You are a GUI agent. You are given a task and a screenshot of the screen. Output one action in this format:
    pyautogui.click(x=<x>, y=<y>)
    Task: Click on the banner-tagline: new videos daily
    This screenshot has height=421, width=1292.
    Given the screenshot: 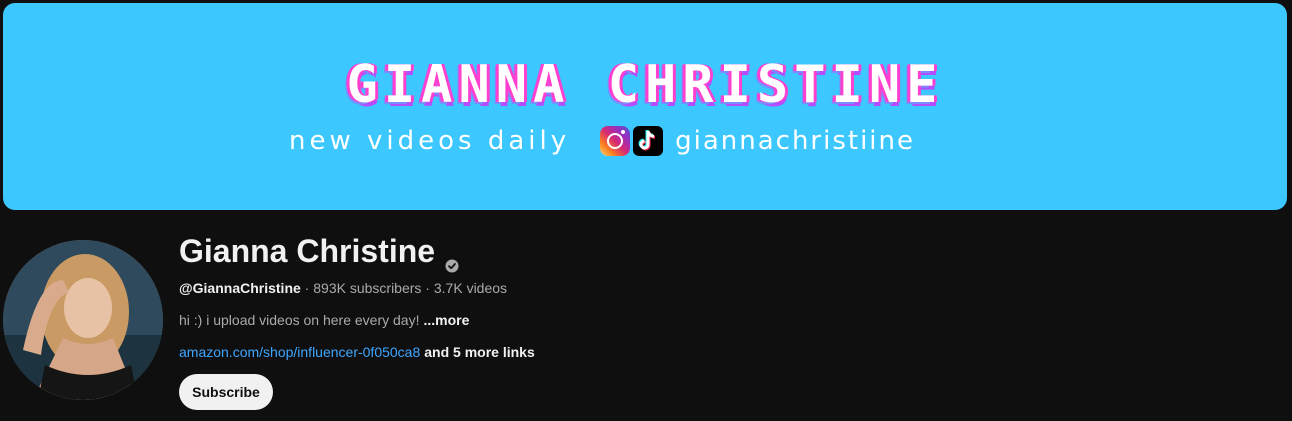 What is the action you would take?
    pyautogui.click(x=430, y=141)
    